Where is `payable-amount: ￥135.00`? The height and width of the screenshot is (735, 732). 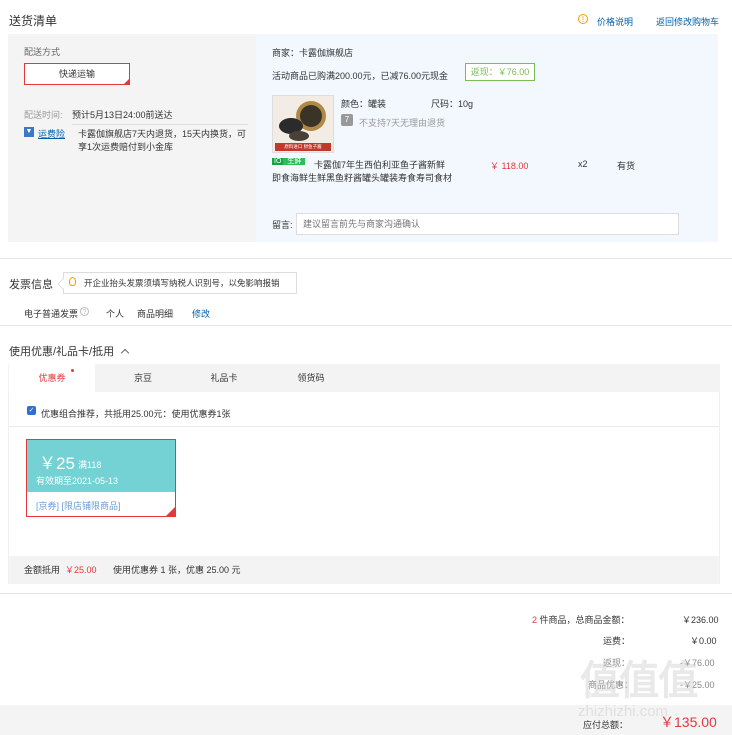 payable-amount: ￥135.00 is located at coordinates (688, 722).